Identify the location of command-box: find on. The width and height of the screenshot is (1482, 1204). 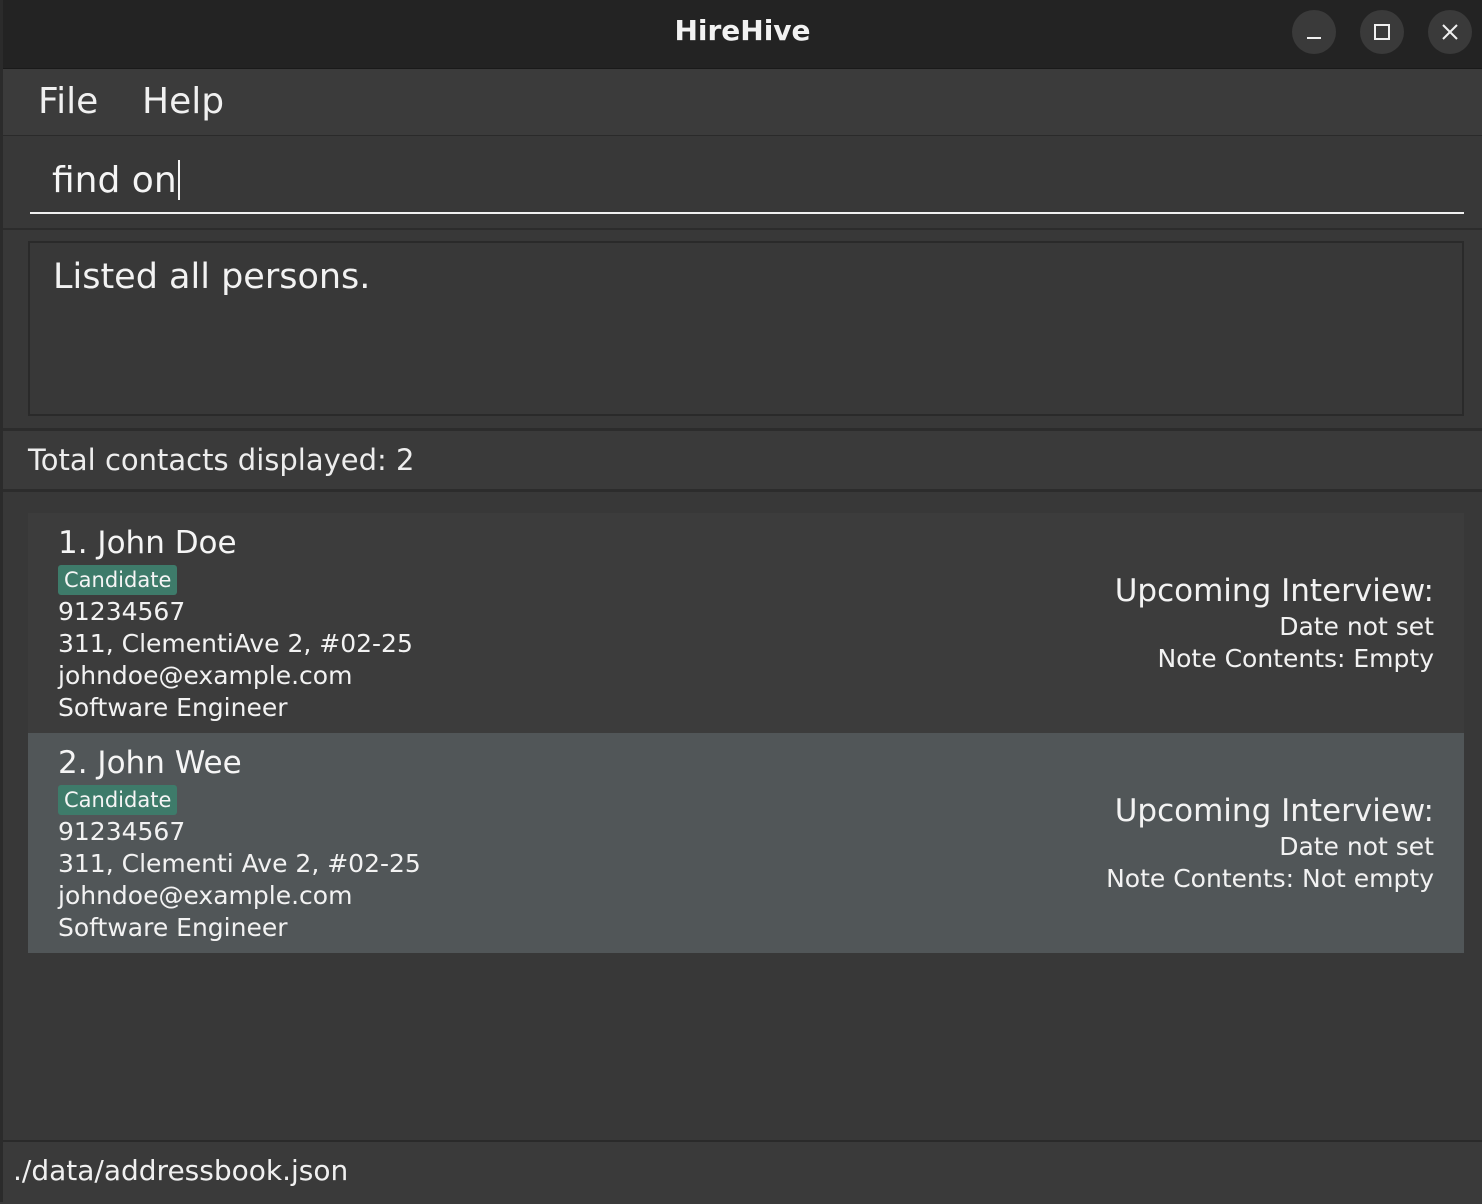
(742, 183).